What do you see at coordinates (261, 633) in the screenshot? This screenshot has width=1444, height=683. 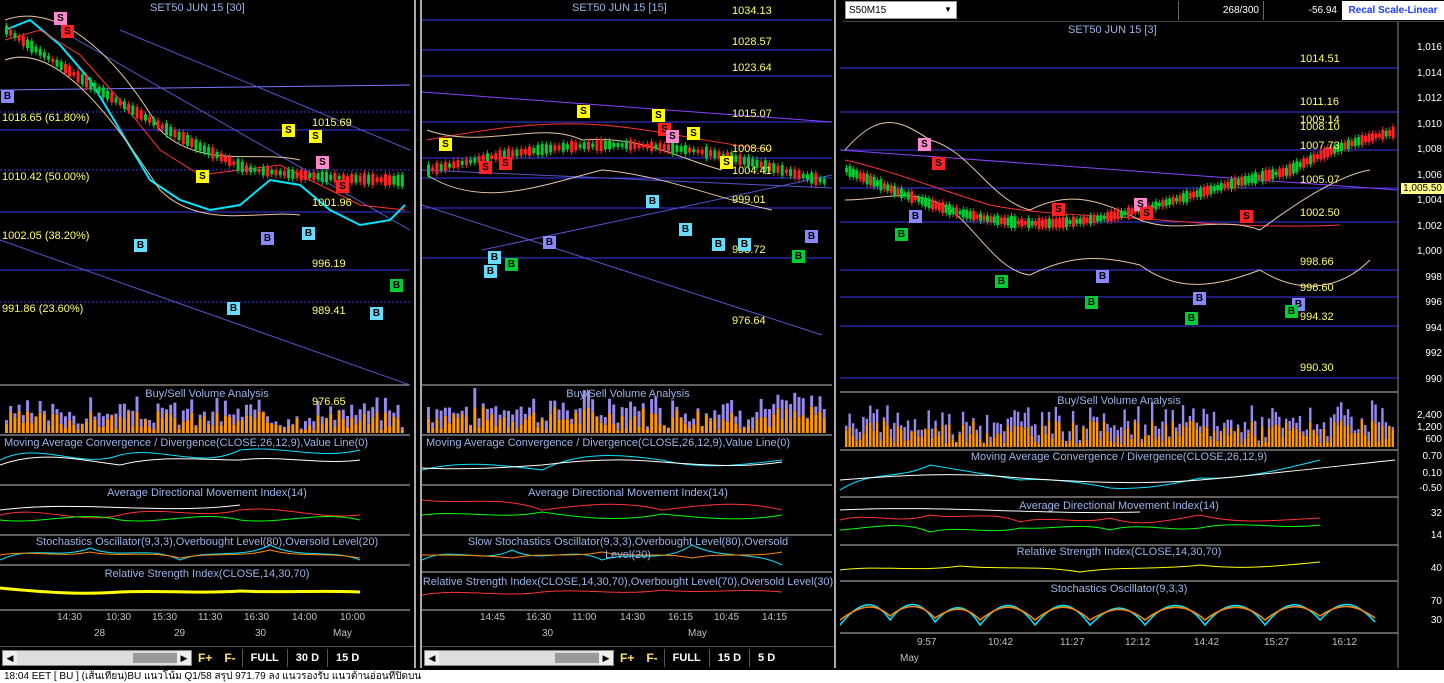 I see `date-axis-label: 30` at bounding box center [261, 633].